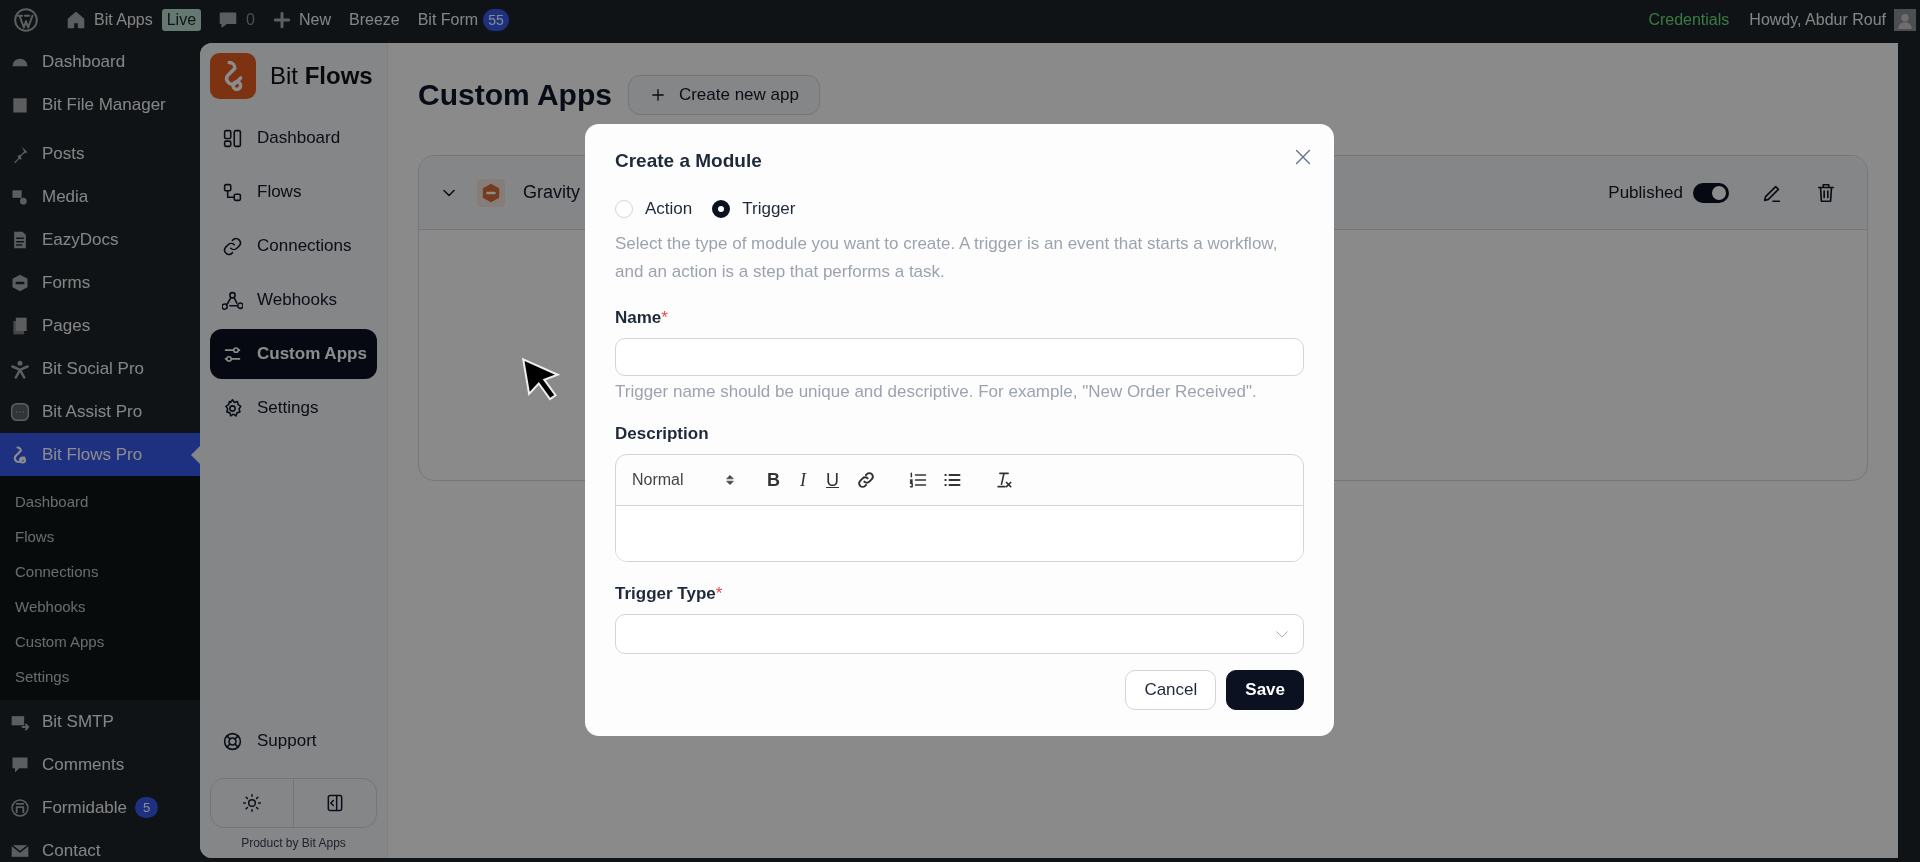 The width and height of the screenshot is (1920, 862). Describe the element at coordinates (301, 20) in the screenshot. I see `new-link: New` at that location.